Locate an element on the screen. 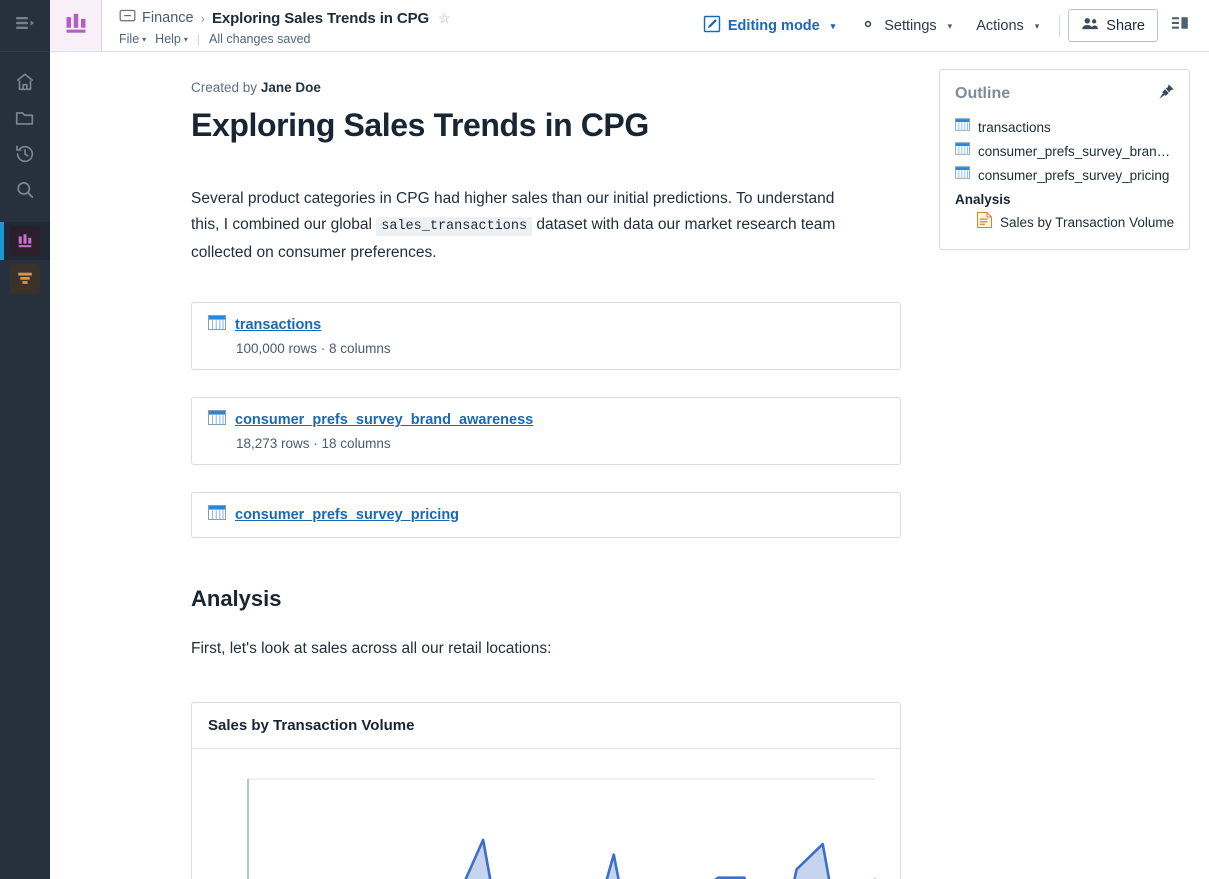 The width and height of the screenshot is (1209, 879). history-icon is located at coordinates (25, 154).